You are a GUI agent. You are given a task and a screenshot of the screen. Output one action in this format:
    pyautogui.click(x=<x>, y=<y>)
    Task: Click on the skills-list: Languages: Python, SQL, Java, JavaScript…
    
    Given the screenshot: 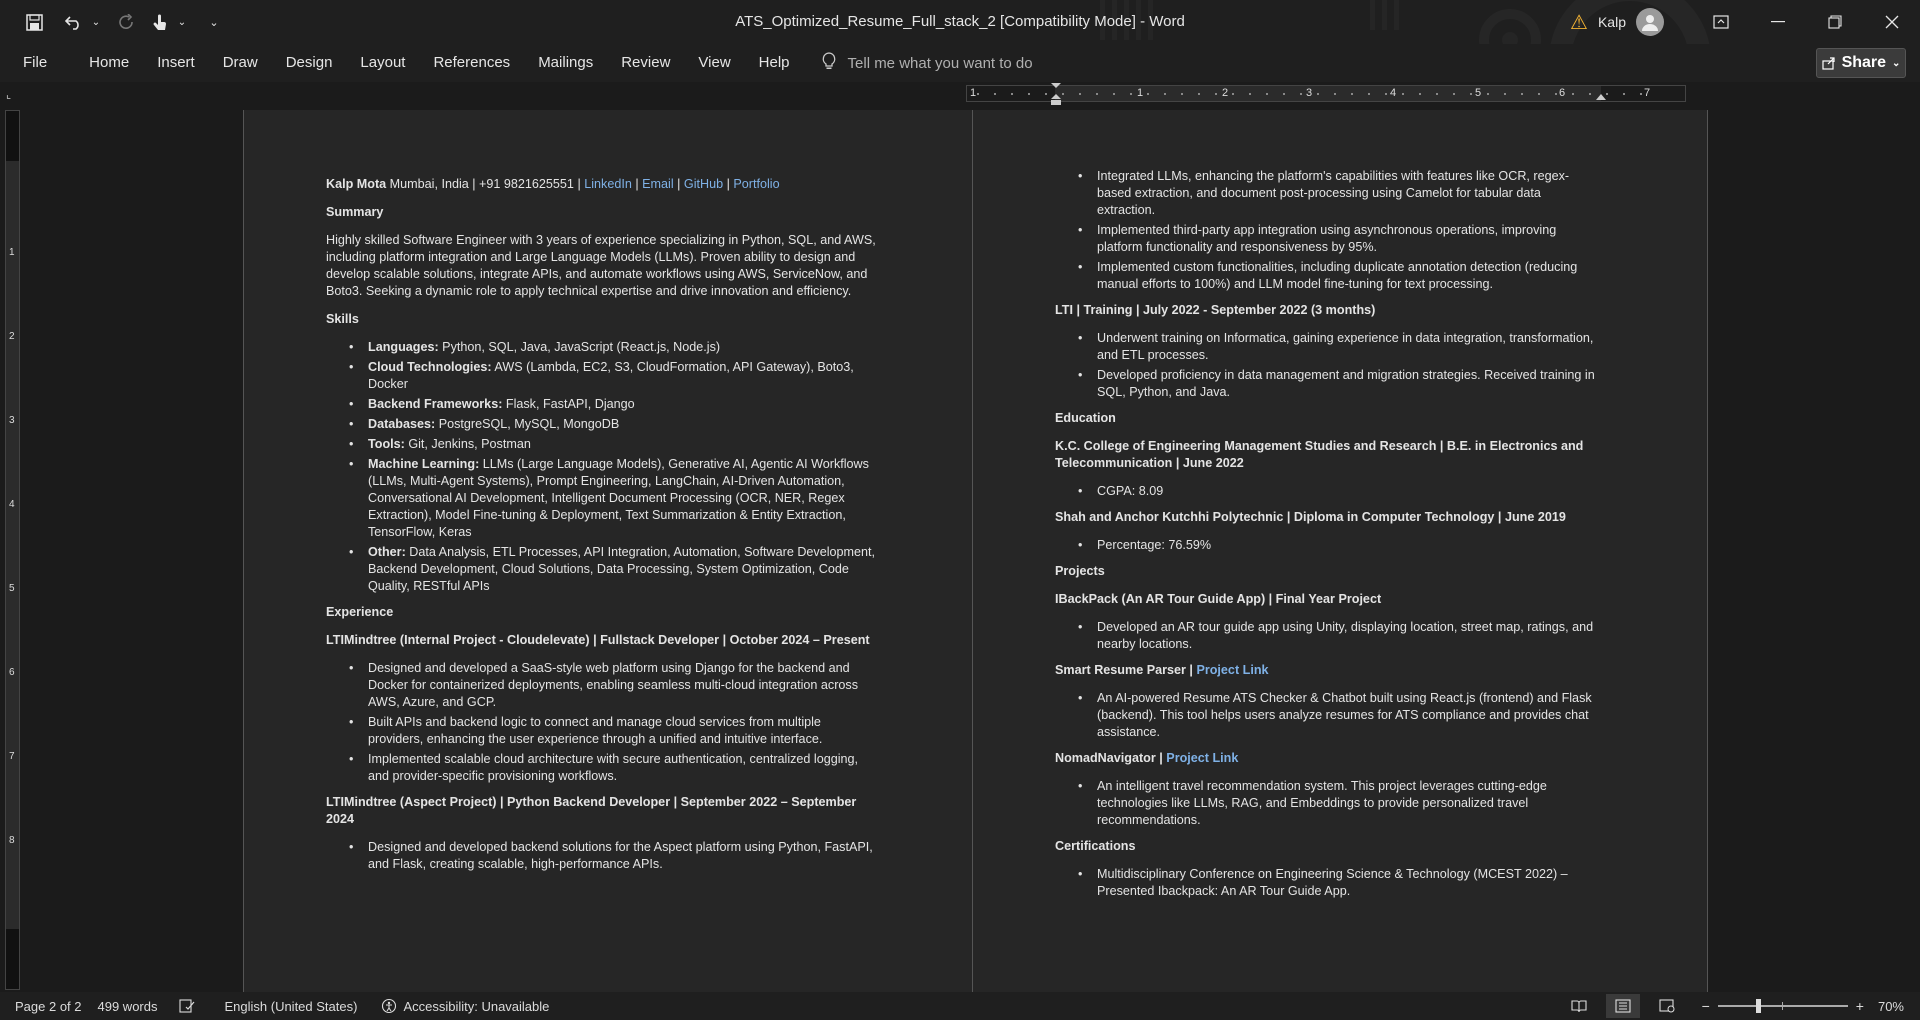 What is the action you would take?
    pyautogui.click(x=601, y=467)
    